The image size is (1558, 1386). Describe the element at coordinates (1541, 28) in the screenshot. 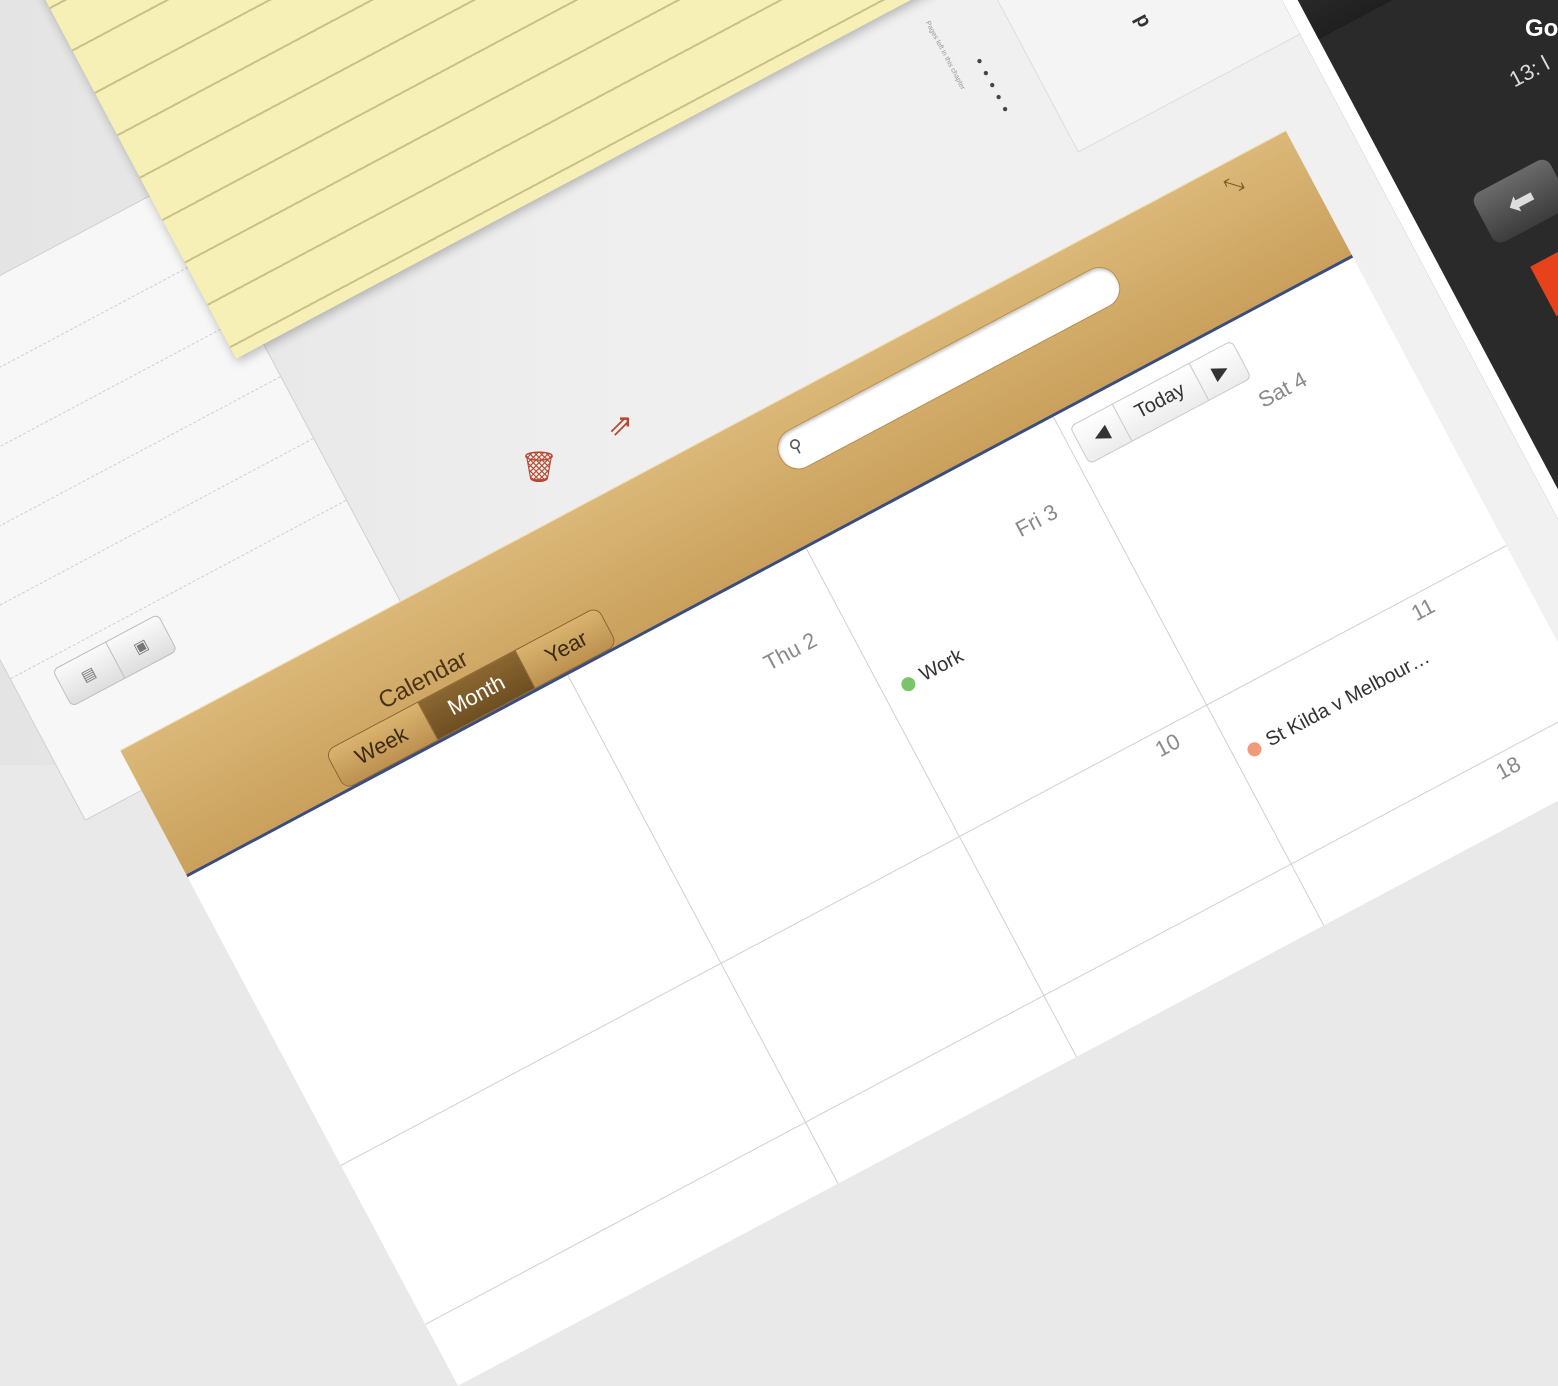

I see `player-title: Go` at that location.